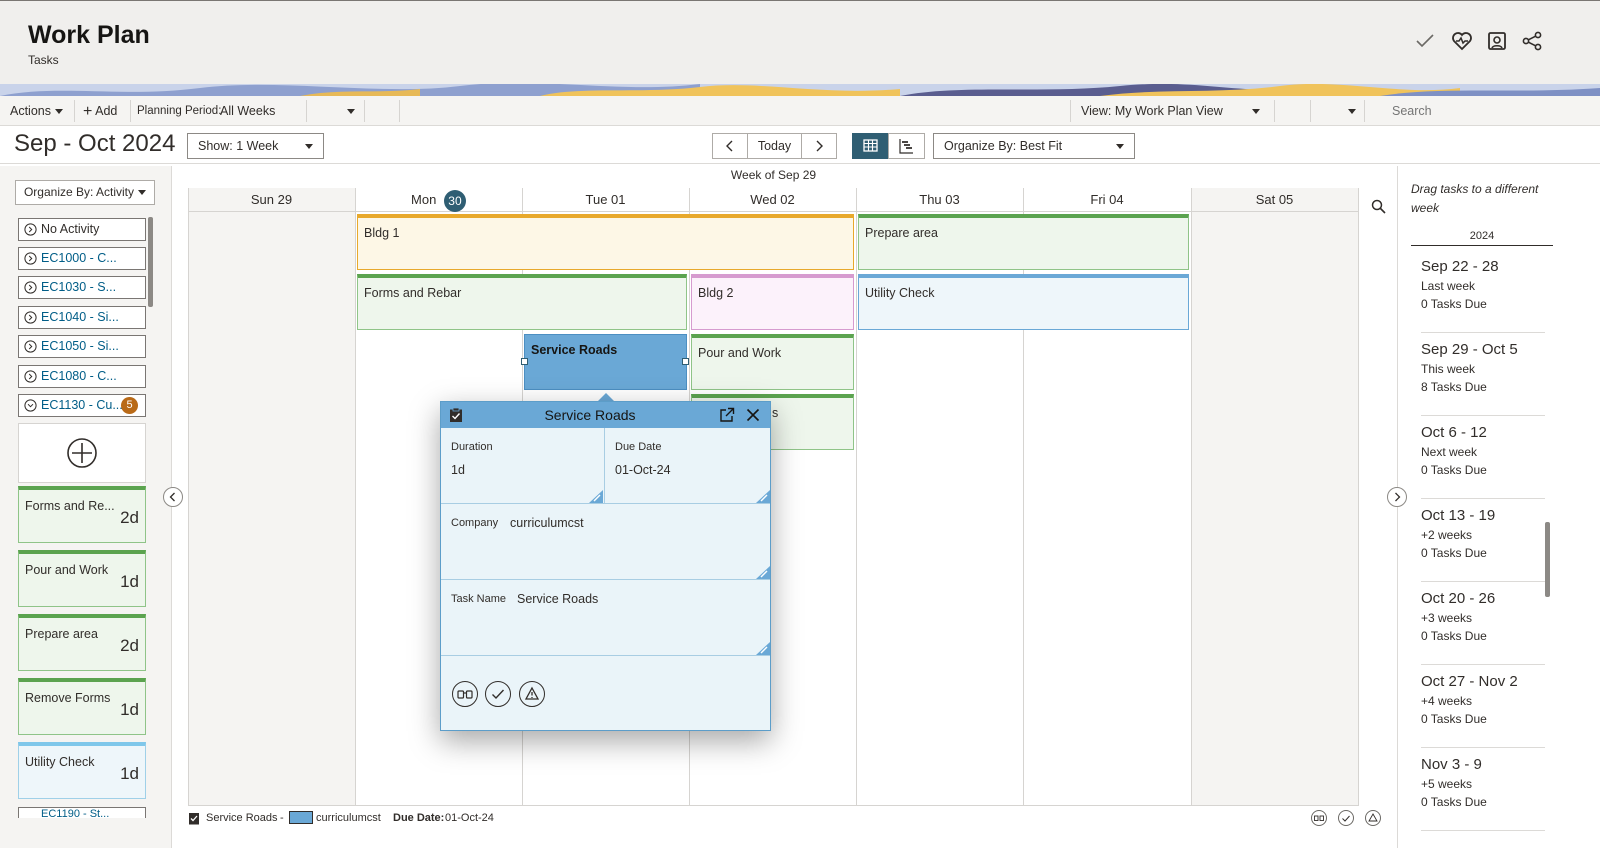 This screenshot has height=848, width=1600. What do you see at coordinates (349, 111) in the screenshot?
I see `link-menu-caret` at bounding box center [349, 111].